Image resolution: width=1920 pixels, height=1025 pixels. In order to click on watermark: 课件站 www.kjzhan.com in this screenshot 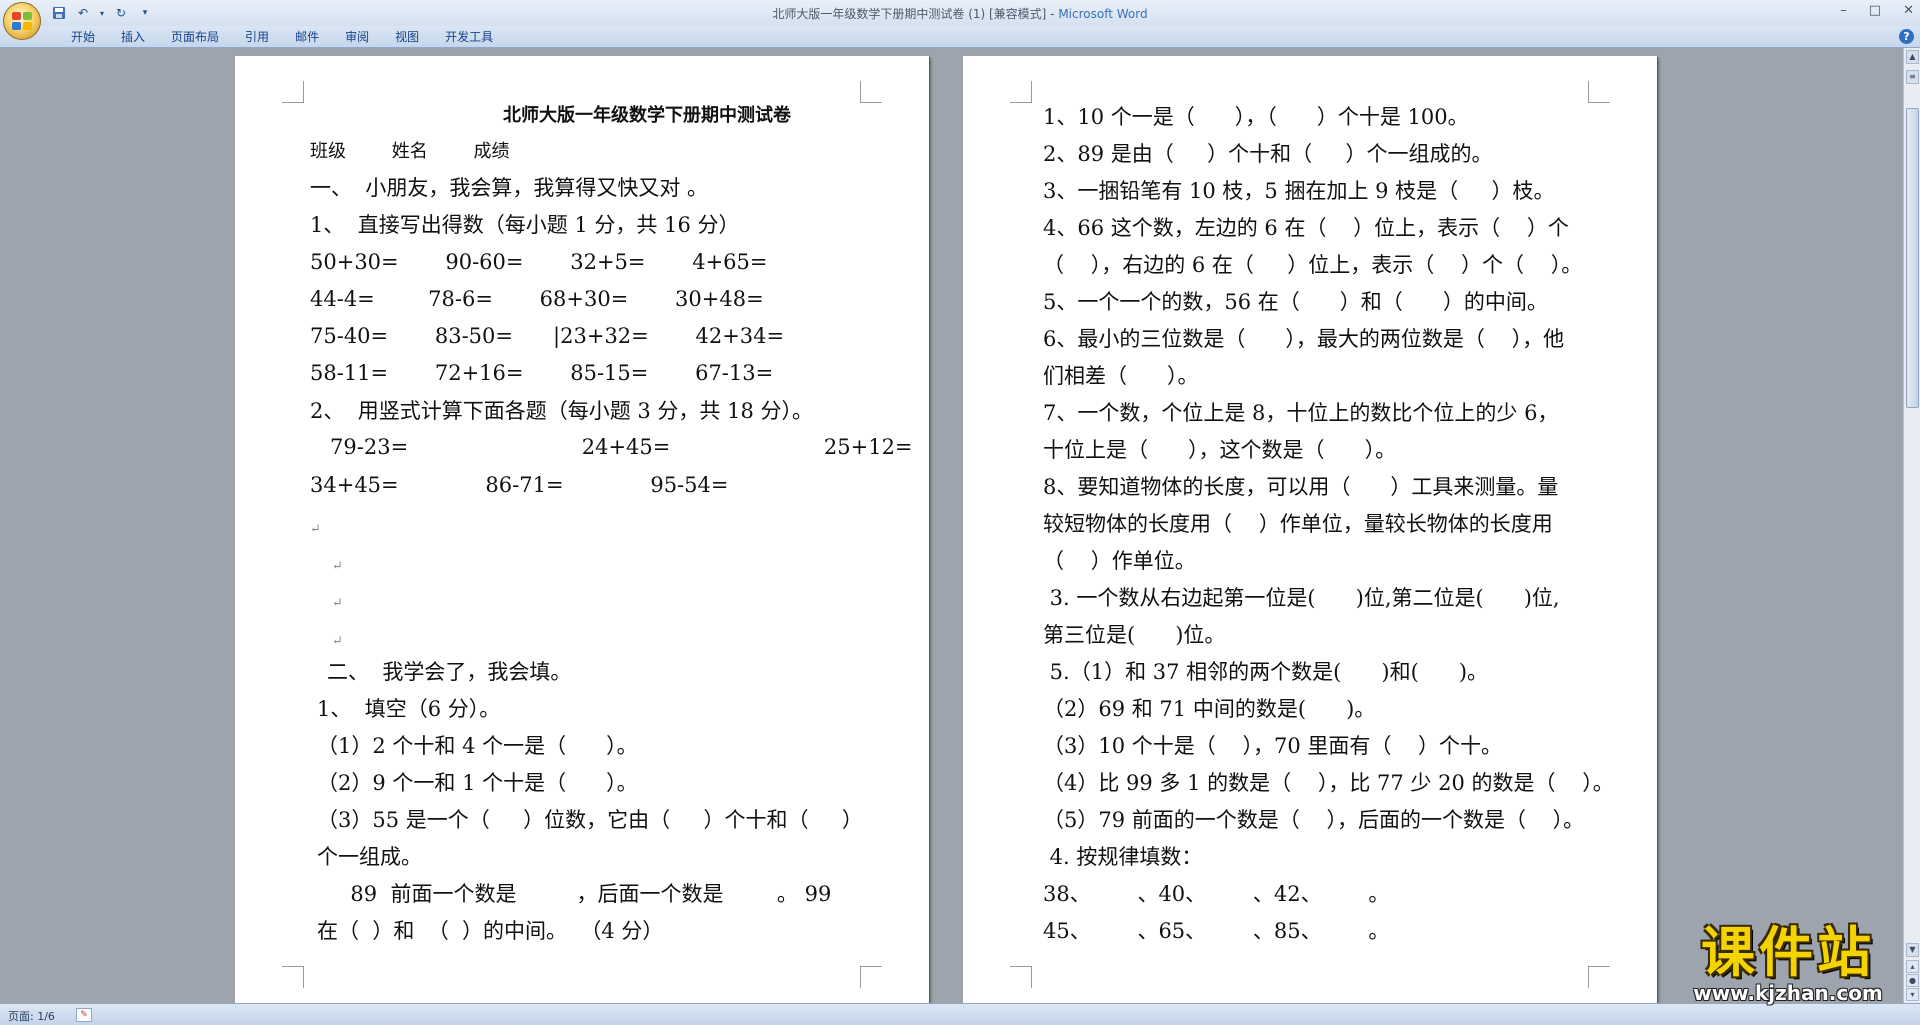, I will do `click(1788, 963)`.